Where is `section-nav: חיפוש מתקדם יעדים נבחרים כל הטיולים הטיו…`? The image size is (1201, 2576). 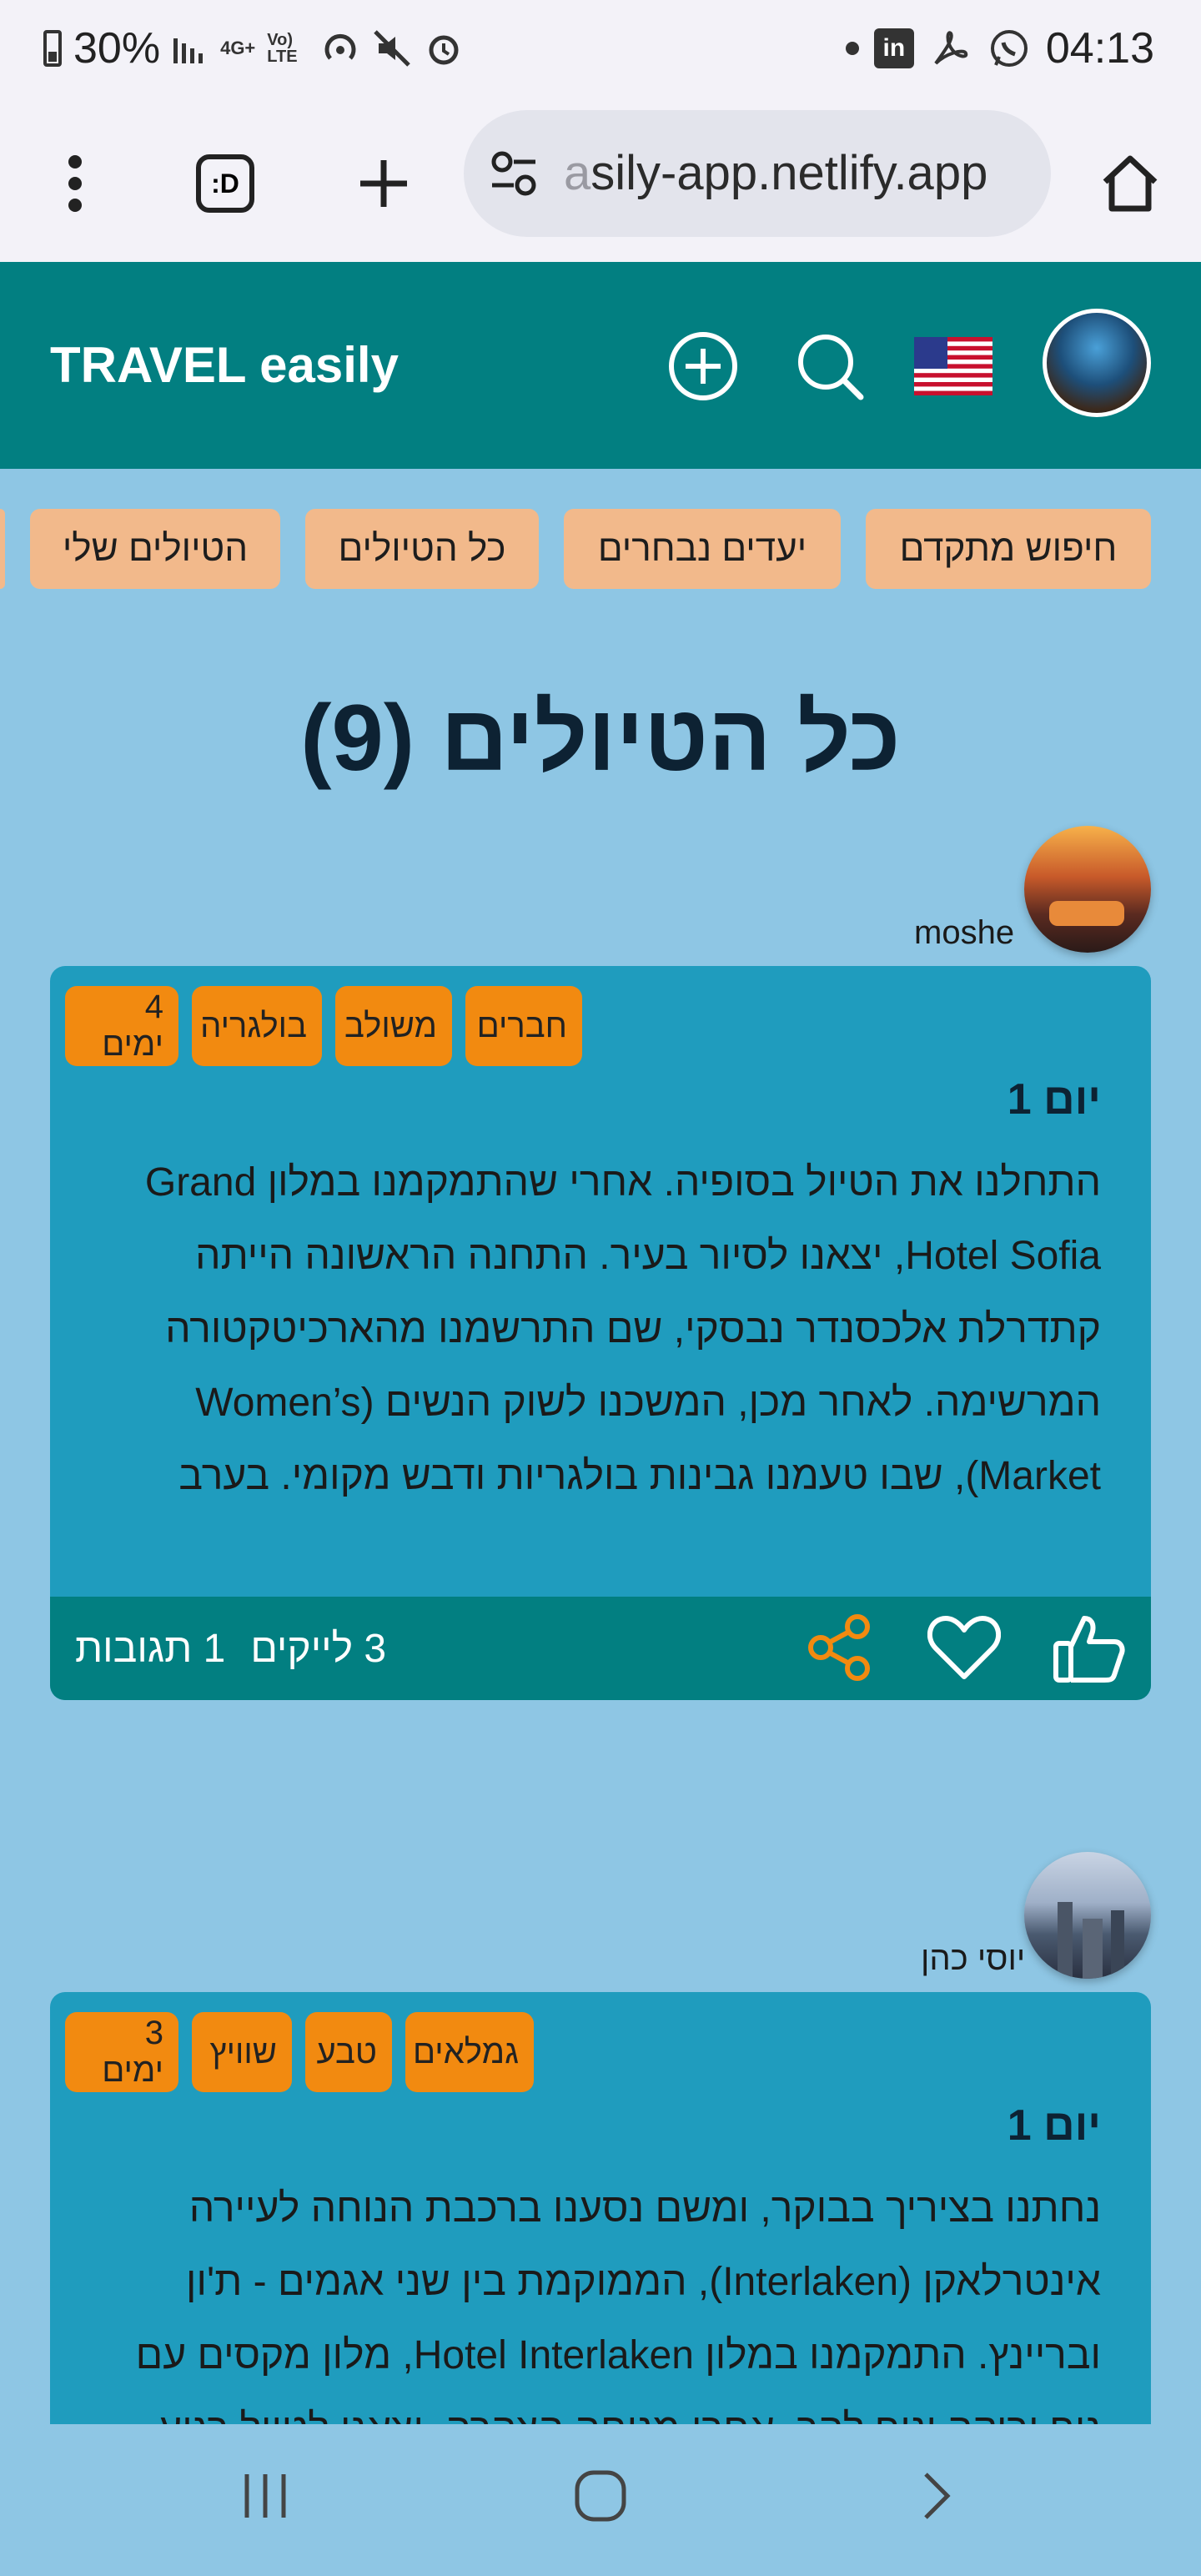 section-nav: חיפוש מתקדם יעדים נבחרים כל הטיולים הטיו… is located at coordinates (601, 549).